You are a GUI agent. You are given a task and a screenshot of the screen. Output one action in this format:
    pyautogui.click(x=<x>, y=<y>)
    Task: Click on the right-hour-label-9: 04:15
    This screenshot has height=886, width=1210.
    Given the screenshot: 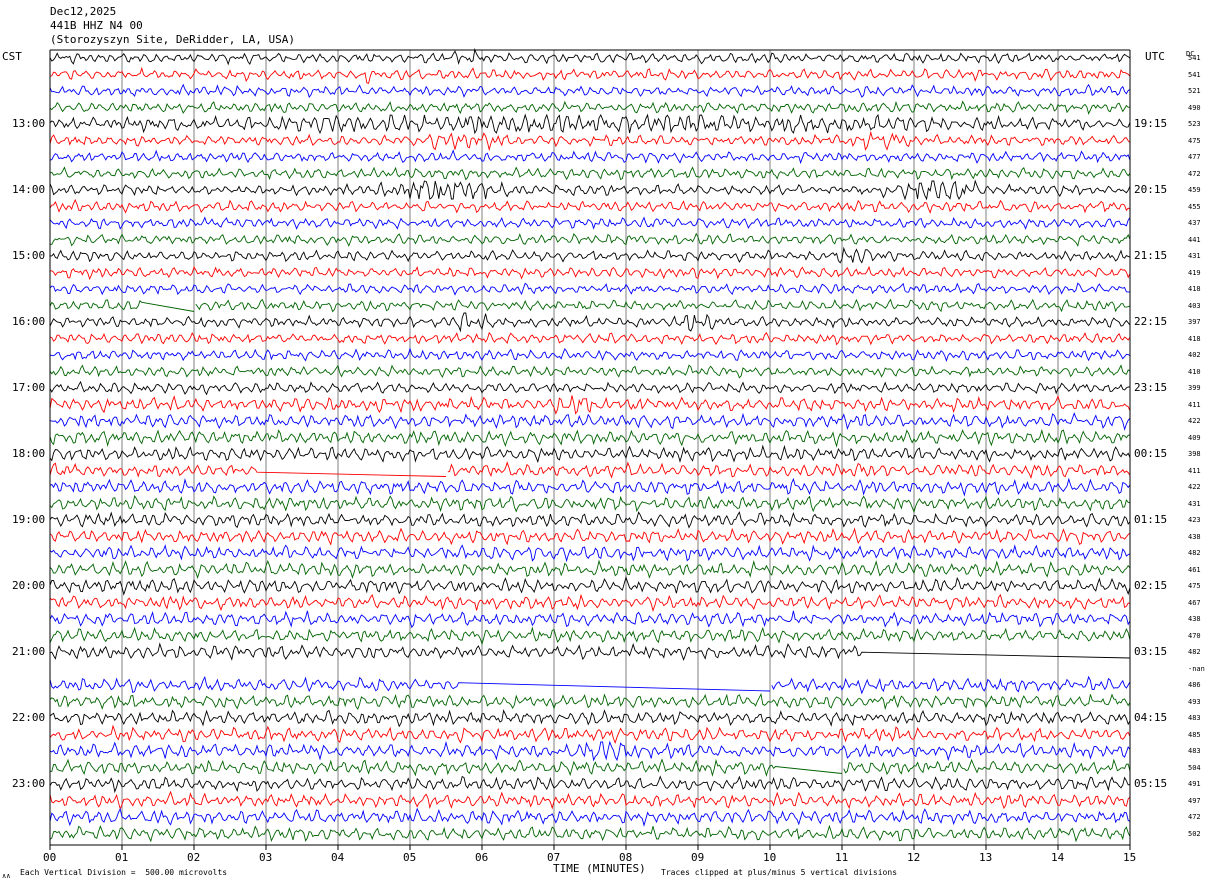 What is the action you would take?
    pyautogui.click(x=1151, y=717)
    